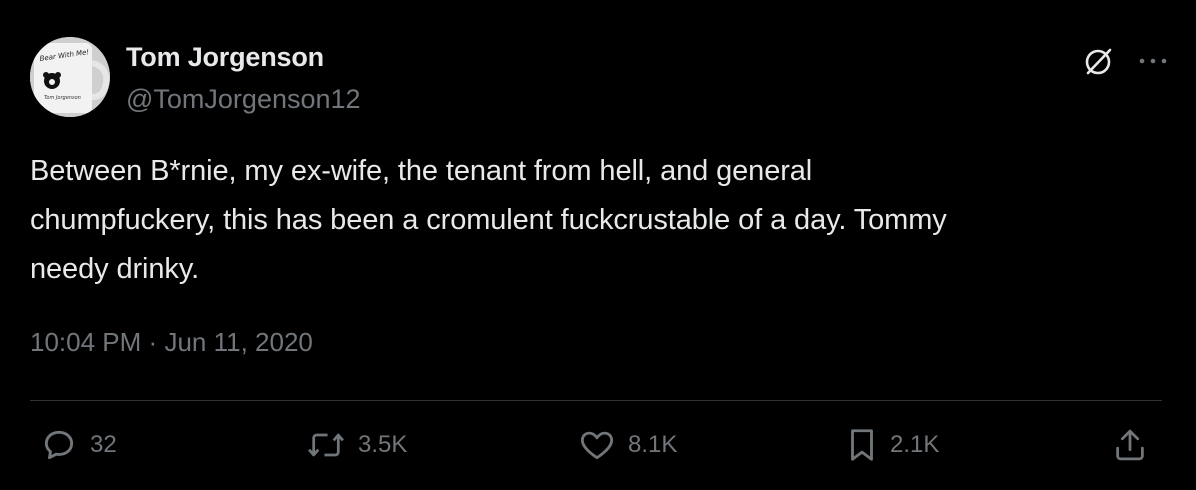  I want to click on share-icon, so click(1130, 445).